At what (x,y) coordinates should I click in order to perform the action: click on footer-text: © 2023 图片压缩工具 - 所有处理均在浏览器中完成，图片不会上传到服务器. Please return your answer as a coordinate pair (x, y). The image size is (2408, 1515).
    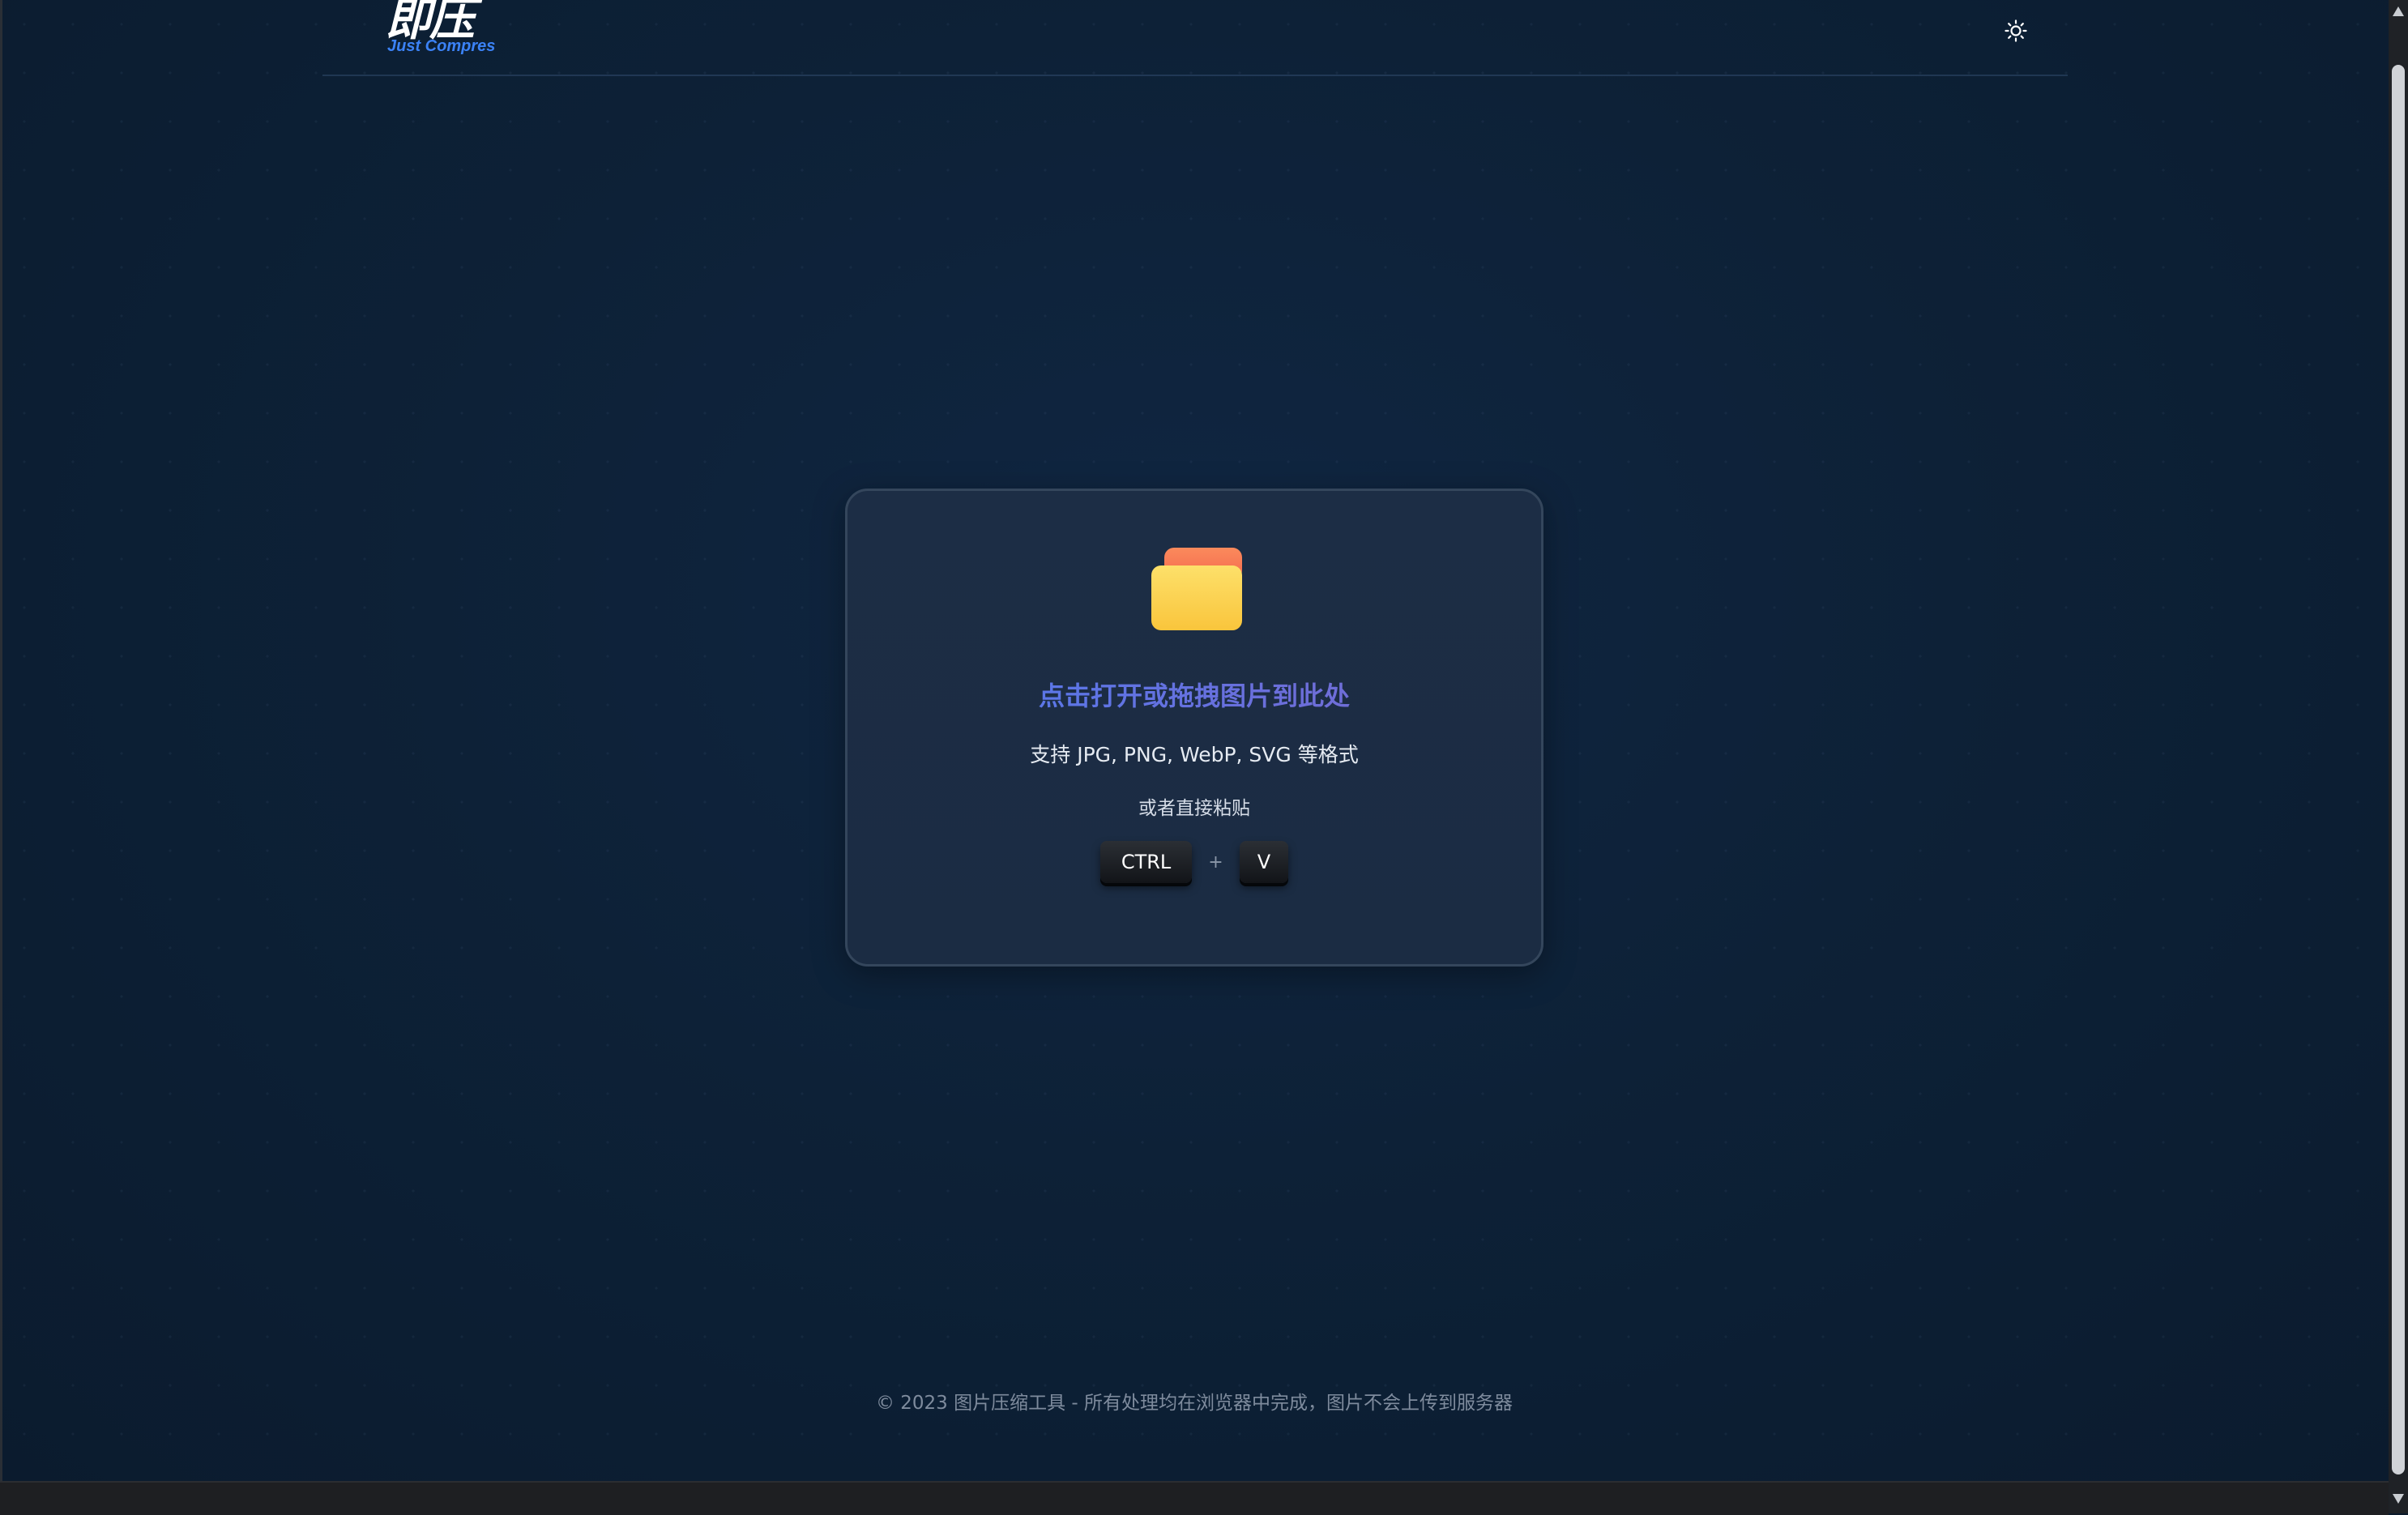
    Looking at the image, I should click on (1195, 1403).